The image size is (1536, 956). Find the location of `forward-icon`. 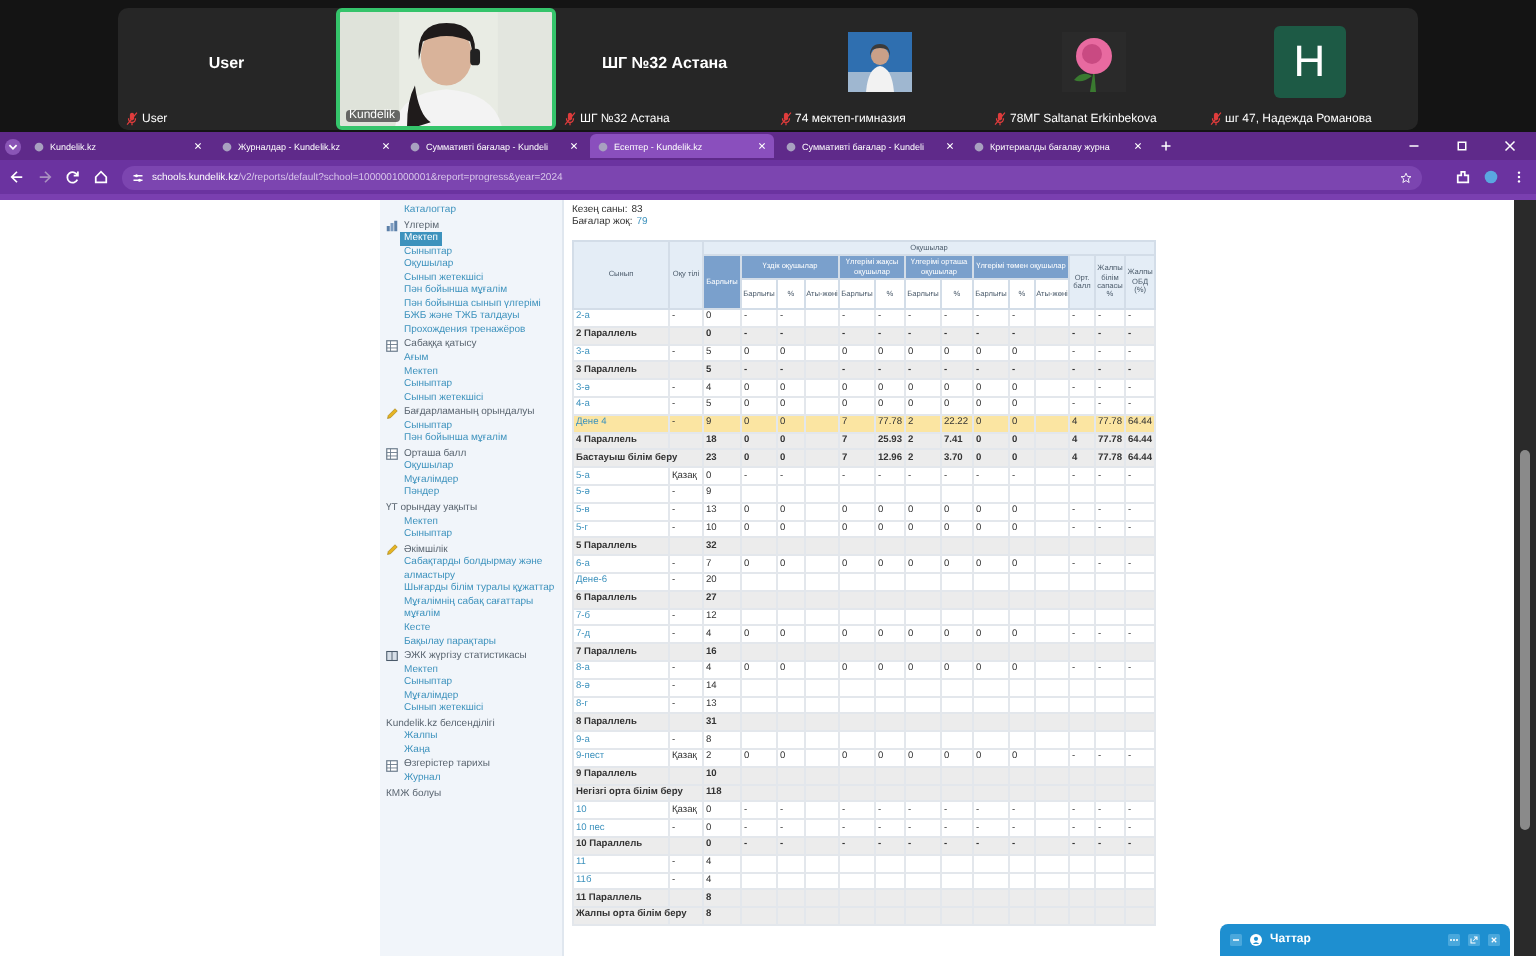

forward-icon is located at coordinates (45, 177).